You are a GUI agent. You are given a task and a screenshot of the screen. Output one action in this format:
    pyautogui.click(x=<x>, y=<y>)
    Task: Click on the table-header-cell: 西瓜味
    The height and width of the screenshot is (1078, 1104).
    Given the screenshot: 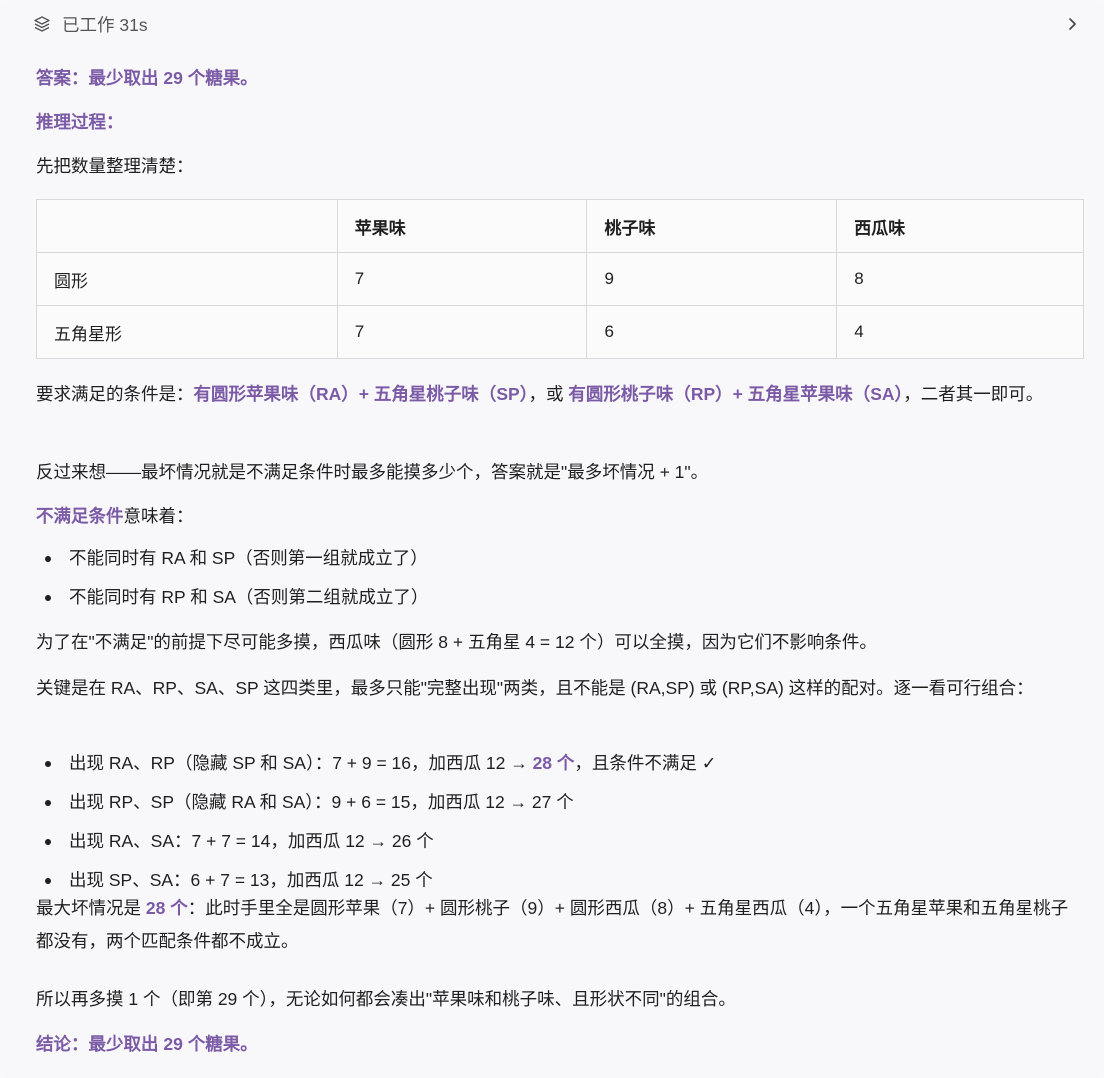 What is the action you would take?
    pyautogui.click(x=960, y=226)
    